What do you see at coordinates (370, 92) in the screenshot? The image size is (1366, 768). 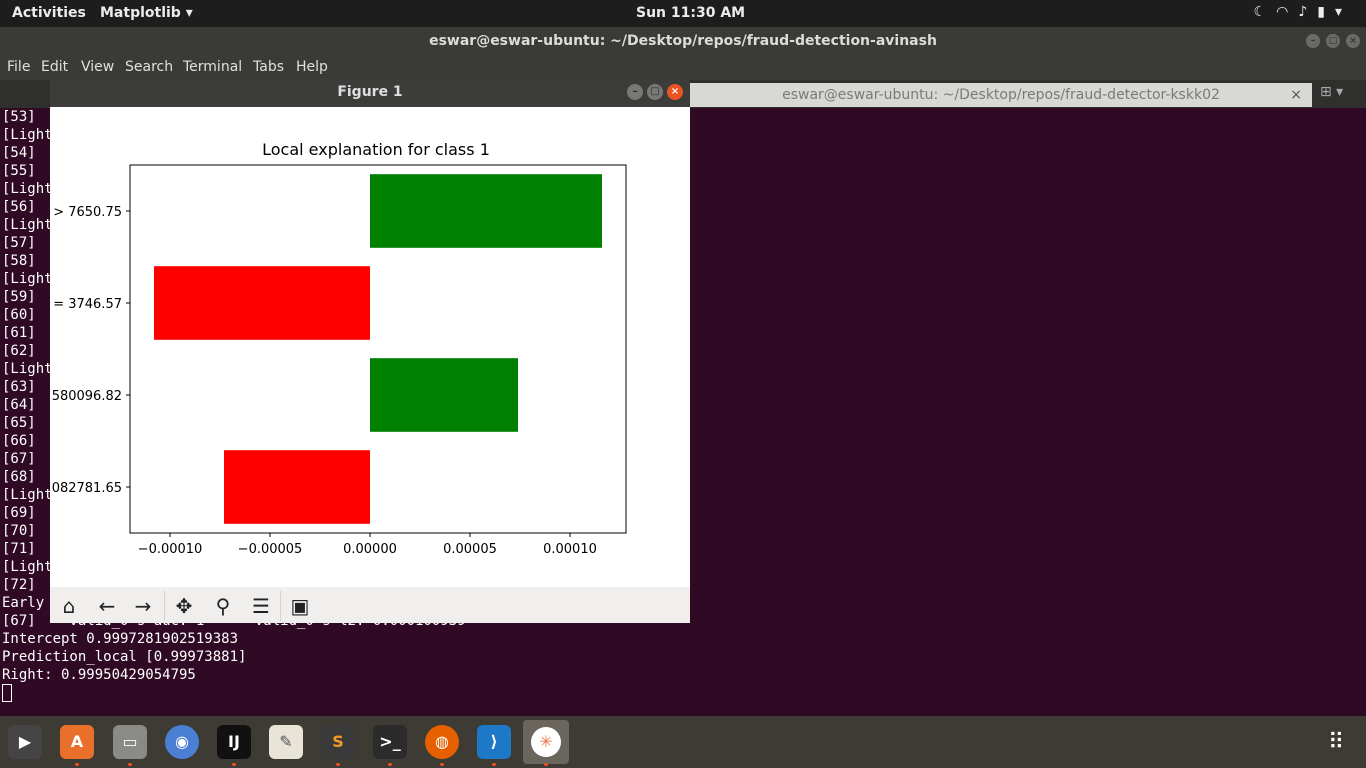 I see `figure-title-bar: Figure 1 – □ ×` at bounding box center [370, 92].